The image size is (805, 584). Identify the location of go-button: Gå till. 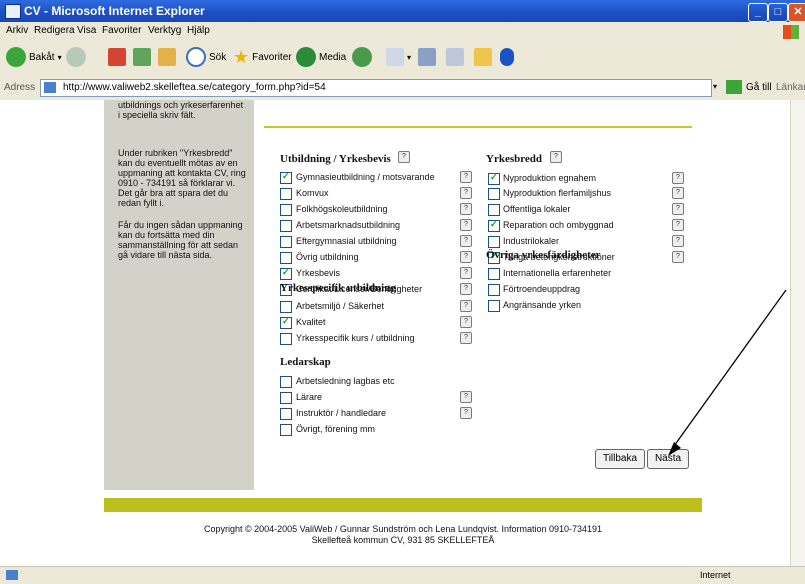
(759, 87).